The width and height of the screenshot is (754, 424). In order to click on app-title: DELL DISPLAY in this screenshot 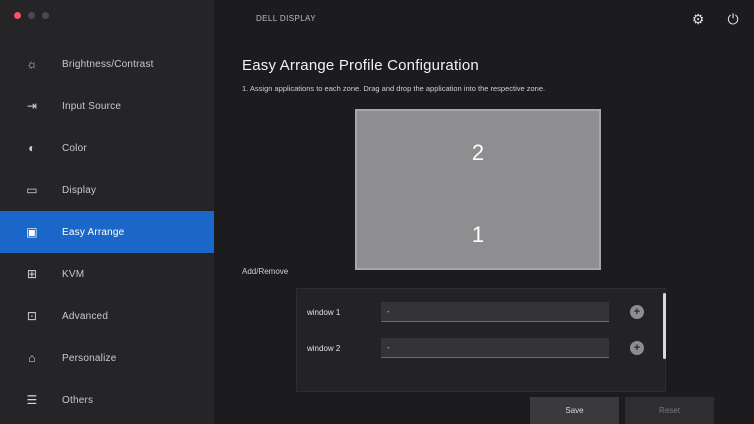, I will do `click(286, 18)`.